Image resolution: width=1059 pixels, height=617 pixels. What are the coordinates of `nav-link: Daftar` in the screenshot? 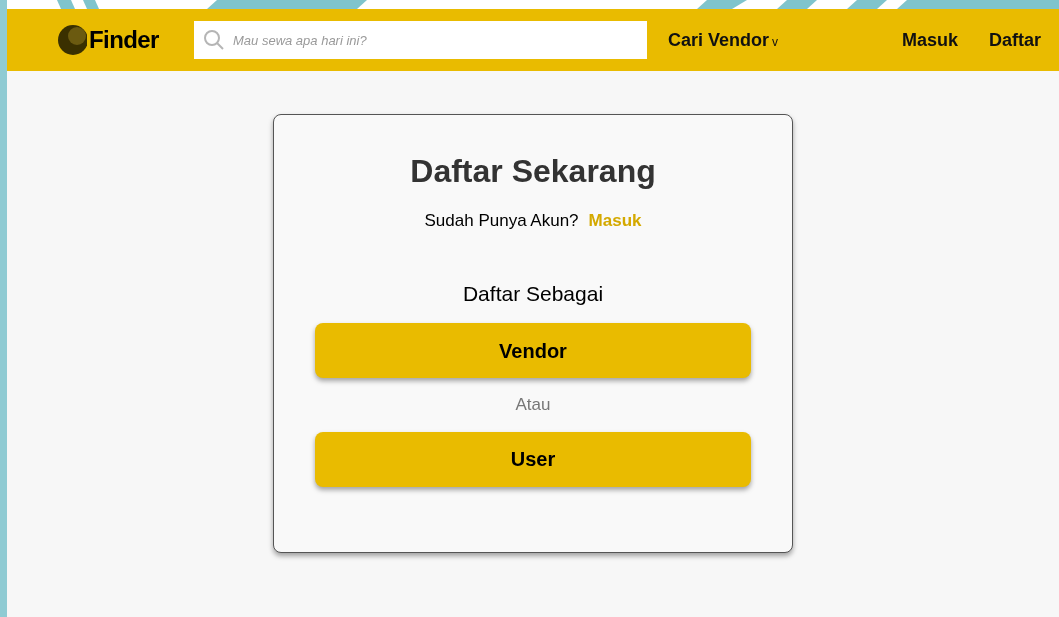 It's located at (1015, 40).